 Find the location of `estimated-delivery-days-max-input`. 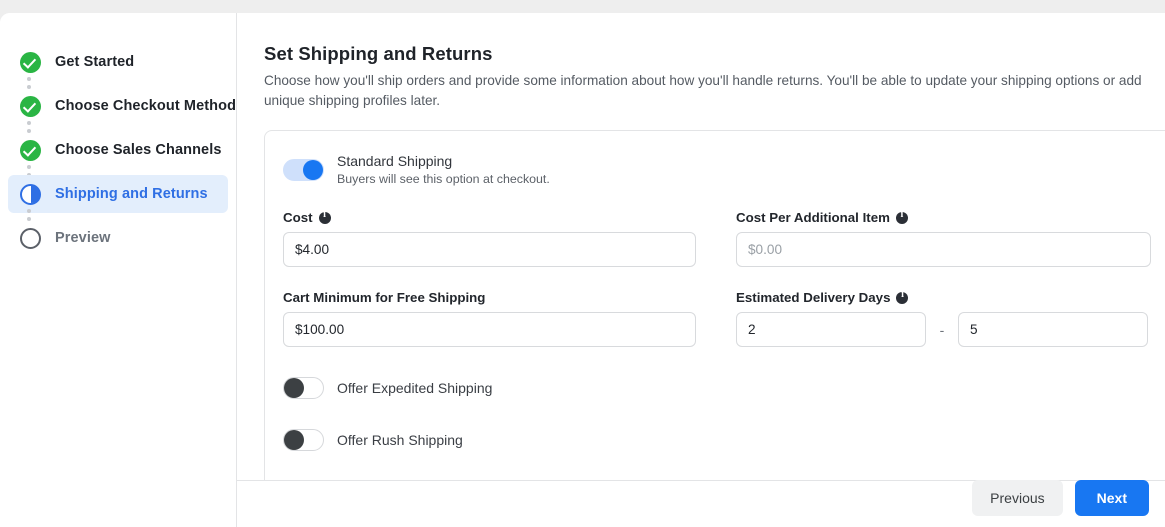

estimated-delivery-days-max-input is located at coordinates (1053, 329).